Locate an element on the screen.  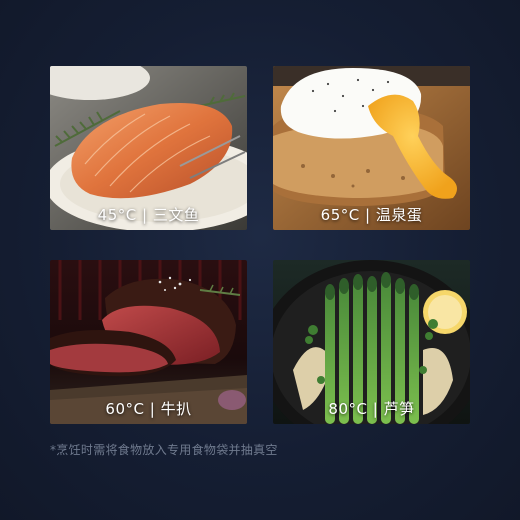
food-card-asparagus: 80°C | 芦笋 is located at coordinates (371, 342).